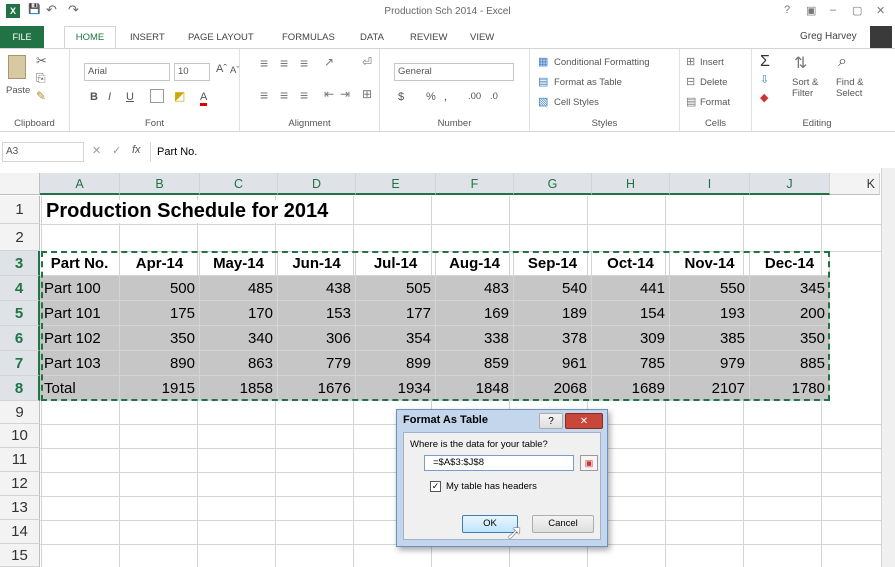 Image resolution: width=895 pixels, height=567 pixels. I want to click on decrease-indent-icon: ⇤, so click(329, 94).